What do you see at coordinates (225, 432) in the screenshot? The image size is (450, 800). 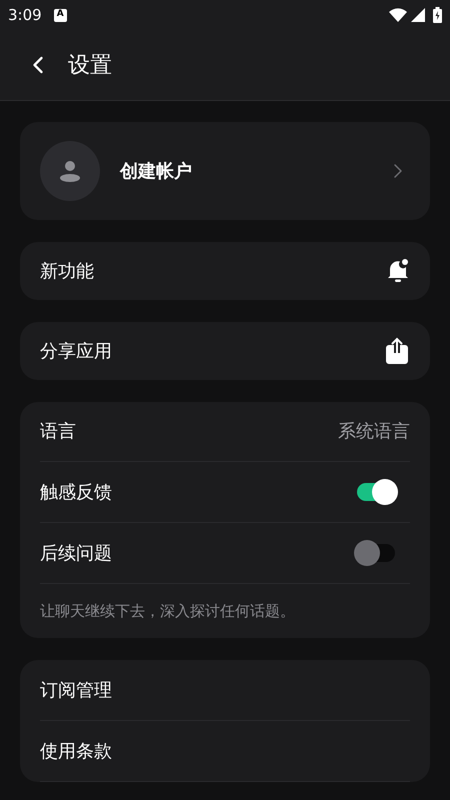 I see `language-row: 语言 系统语言` at bounding box center [225, 432].